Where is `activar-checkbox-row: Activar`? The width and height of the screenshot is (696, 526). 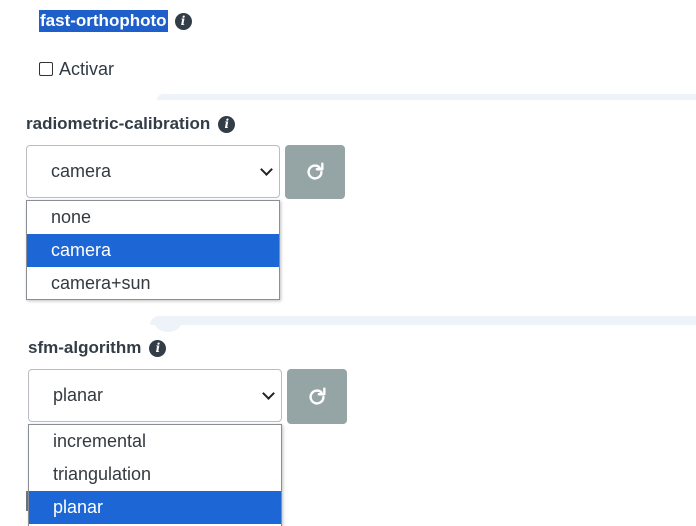 activar-checkbox-row: Activar is located at coordinates (76, 69).